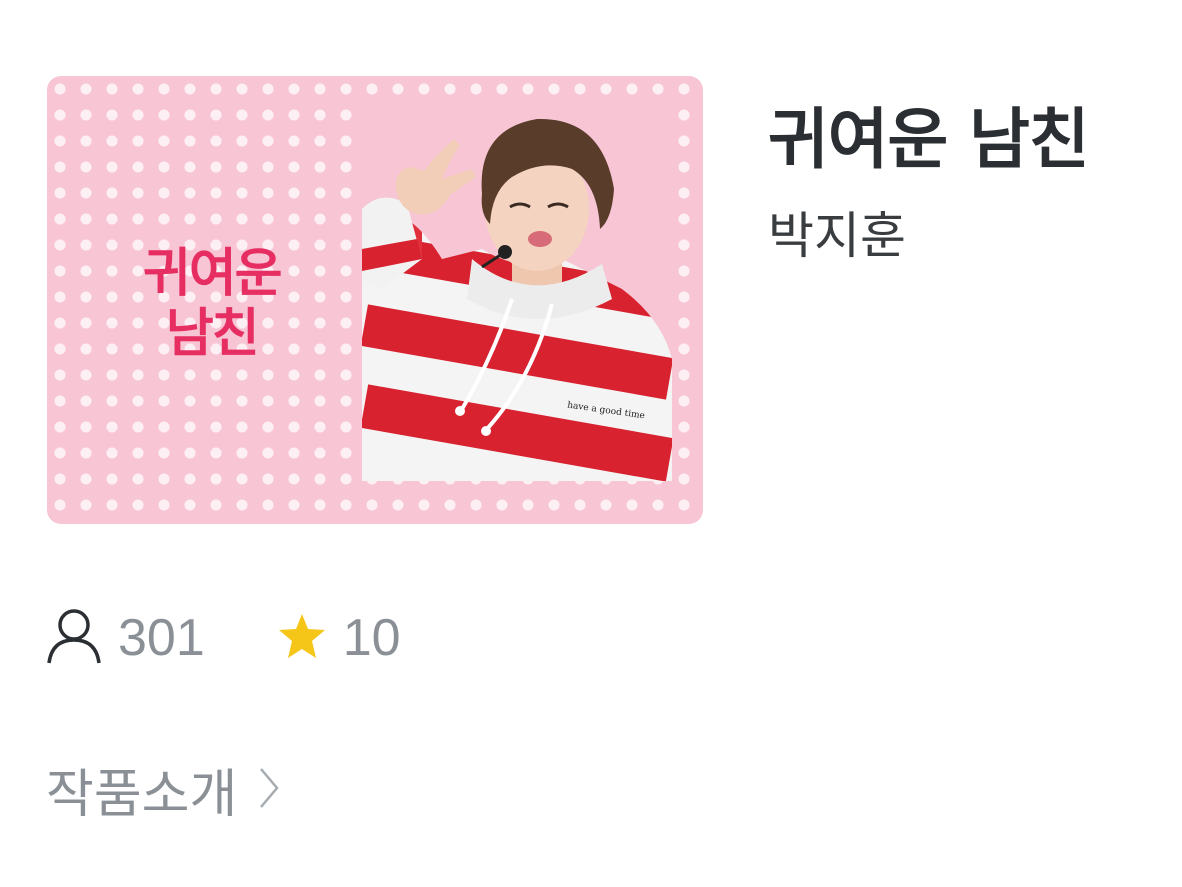 This screenshot has width=1182, height=887. I want to click on person-illustration: have a good time, so click(517, 299).